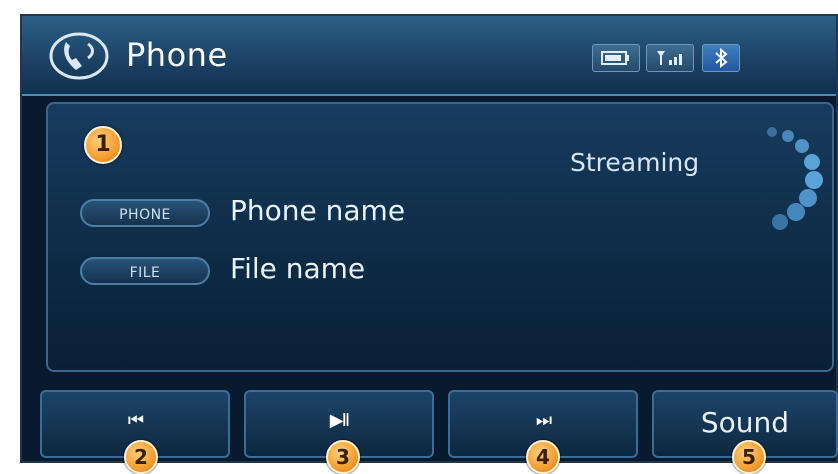 This screenshot has height=474, width=838. Describe the element at coordinates (145, 213) in the screenshot. I see `phone-tag: PHONE` at that location.